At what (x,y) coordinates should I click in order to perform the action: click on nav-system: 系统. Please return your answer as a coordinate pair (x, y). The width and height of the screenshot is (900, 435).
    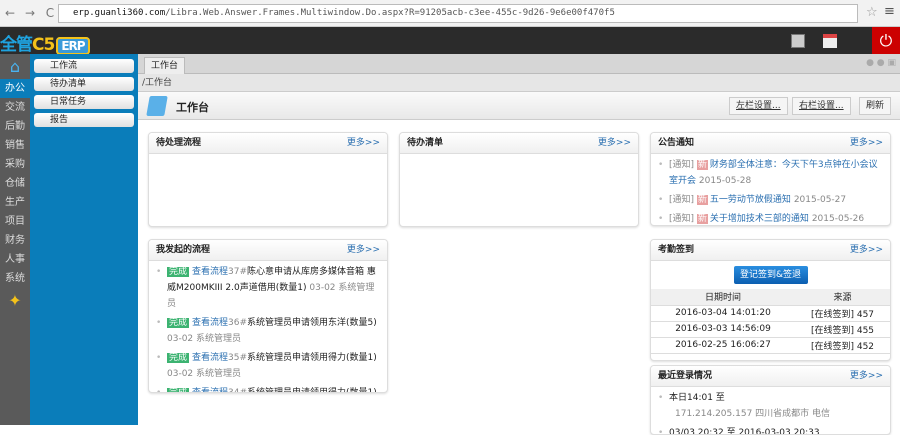
    Looking at the image, I should click on (15, 278).